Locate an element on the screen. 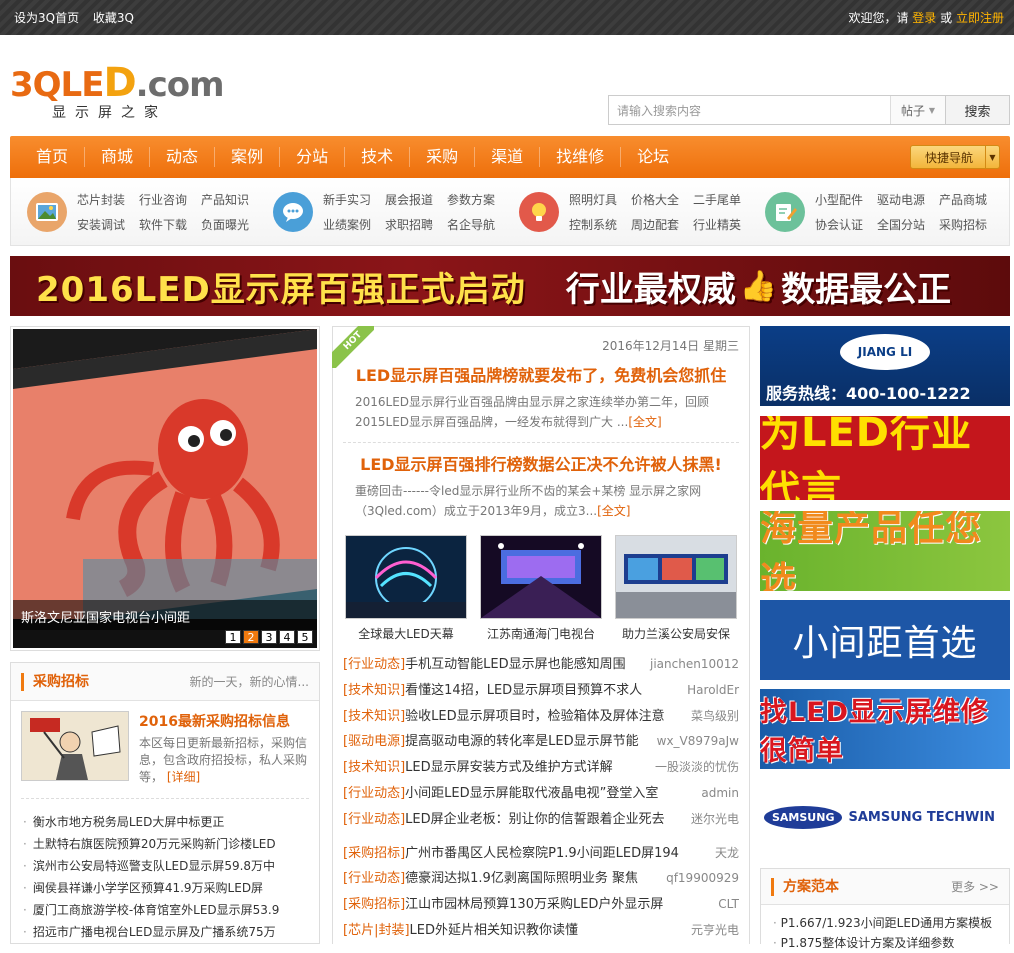  list-item: [采购招标] 江山市园林局预算130万采购LED户外显示屏 CLT is located at coordinates (541, 905).